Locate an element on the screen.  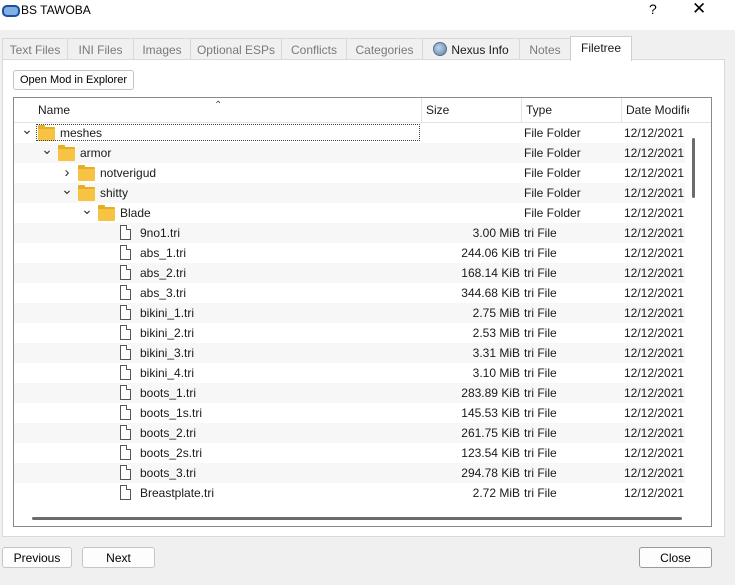
next-button: Next is located at coordinates (118, 557).